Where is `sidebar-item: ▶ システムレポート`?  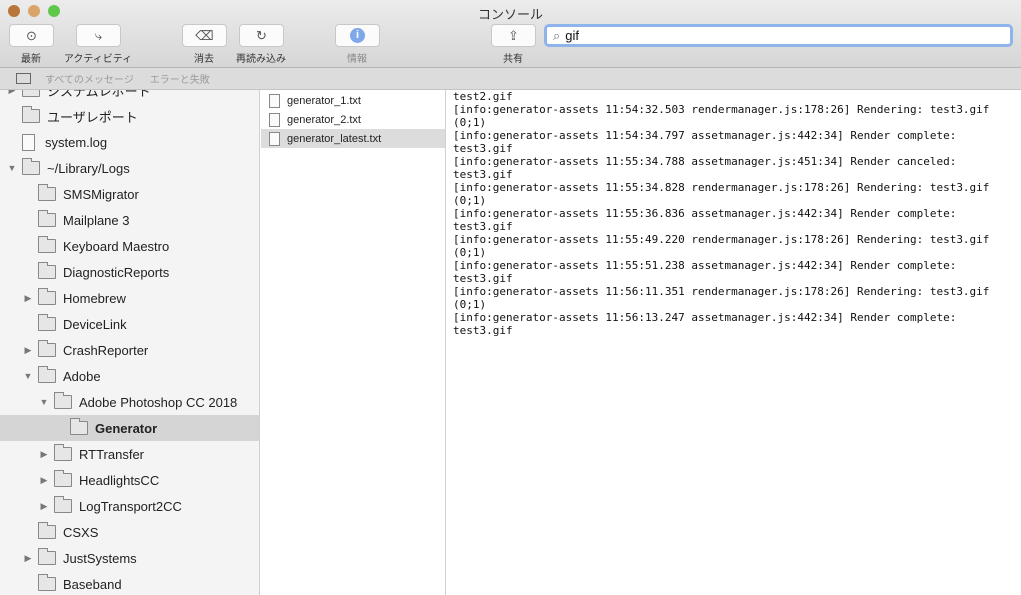
sidebar-item: ▶ システムレポート is located at coordinates (129, 96).